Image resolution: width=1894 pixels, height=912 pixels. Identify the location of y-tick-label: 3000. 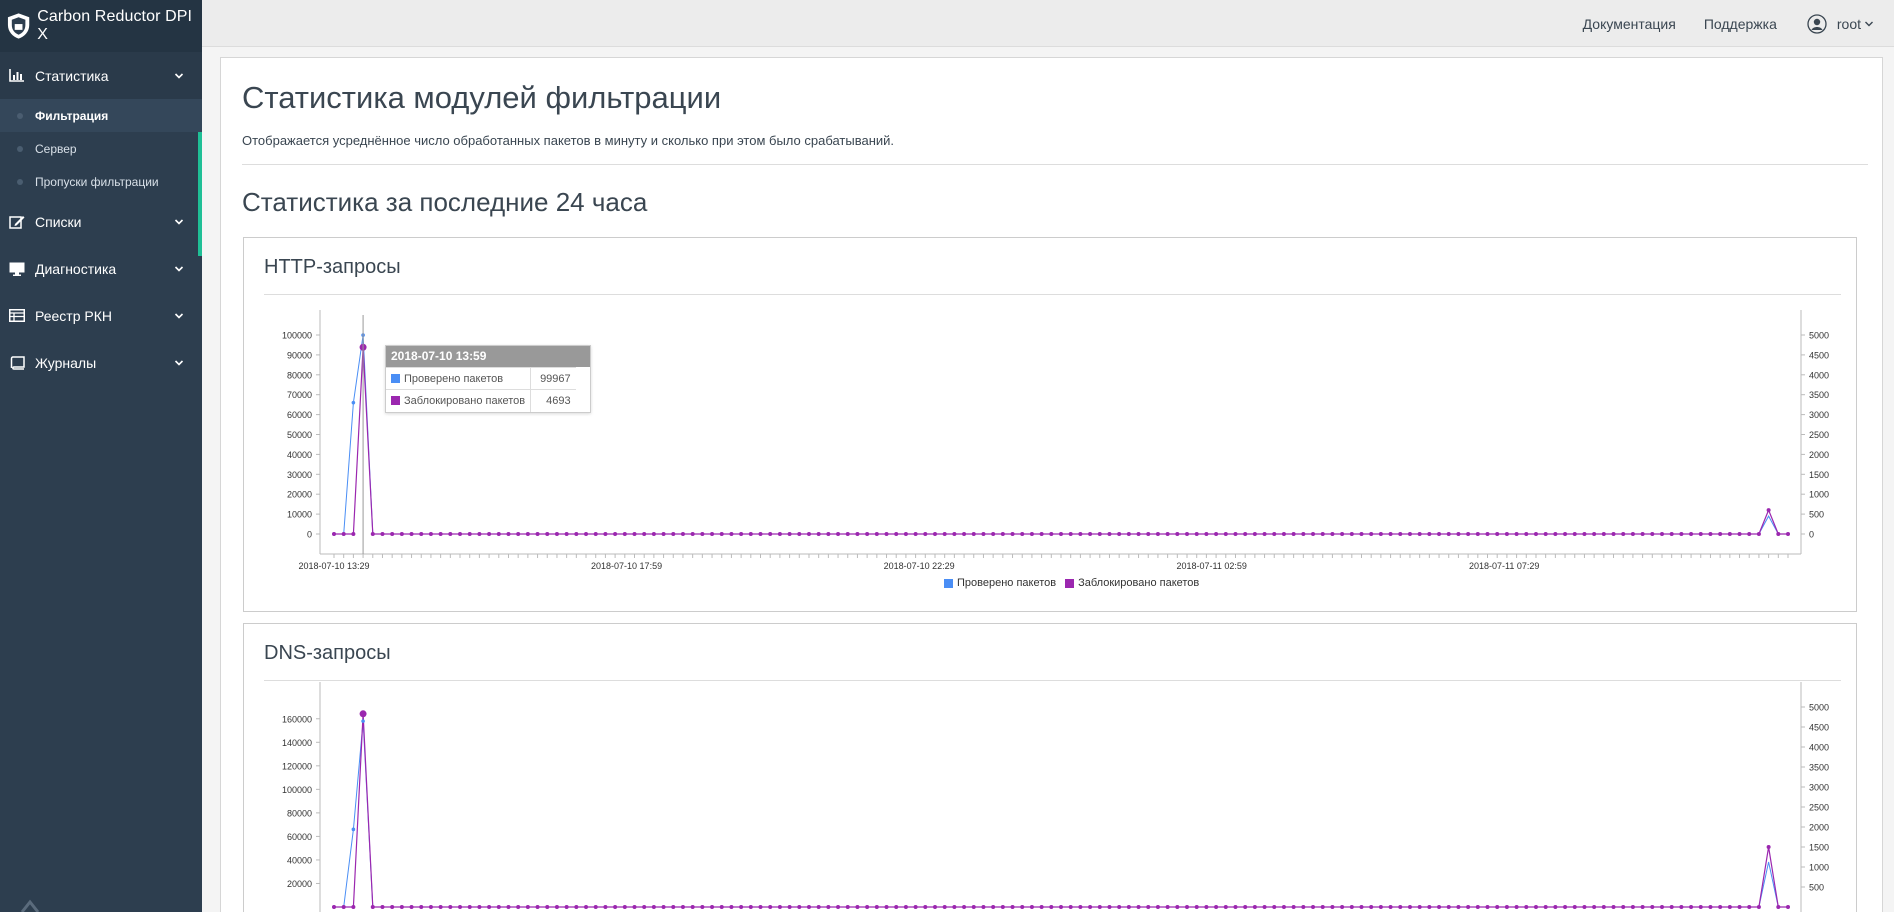
(1819, 788).